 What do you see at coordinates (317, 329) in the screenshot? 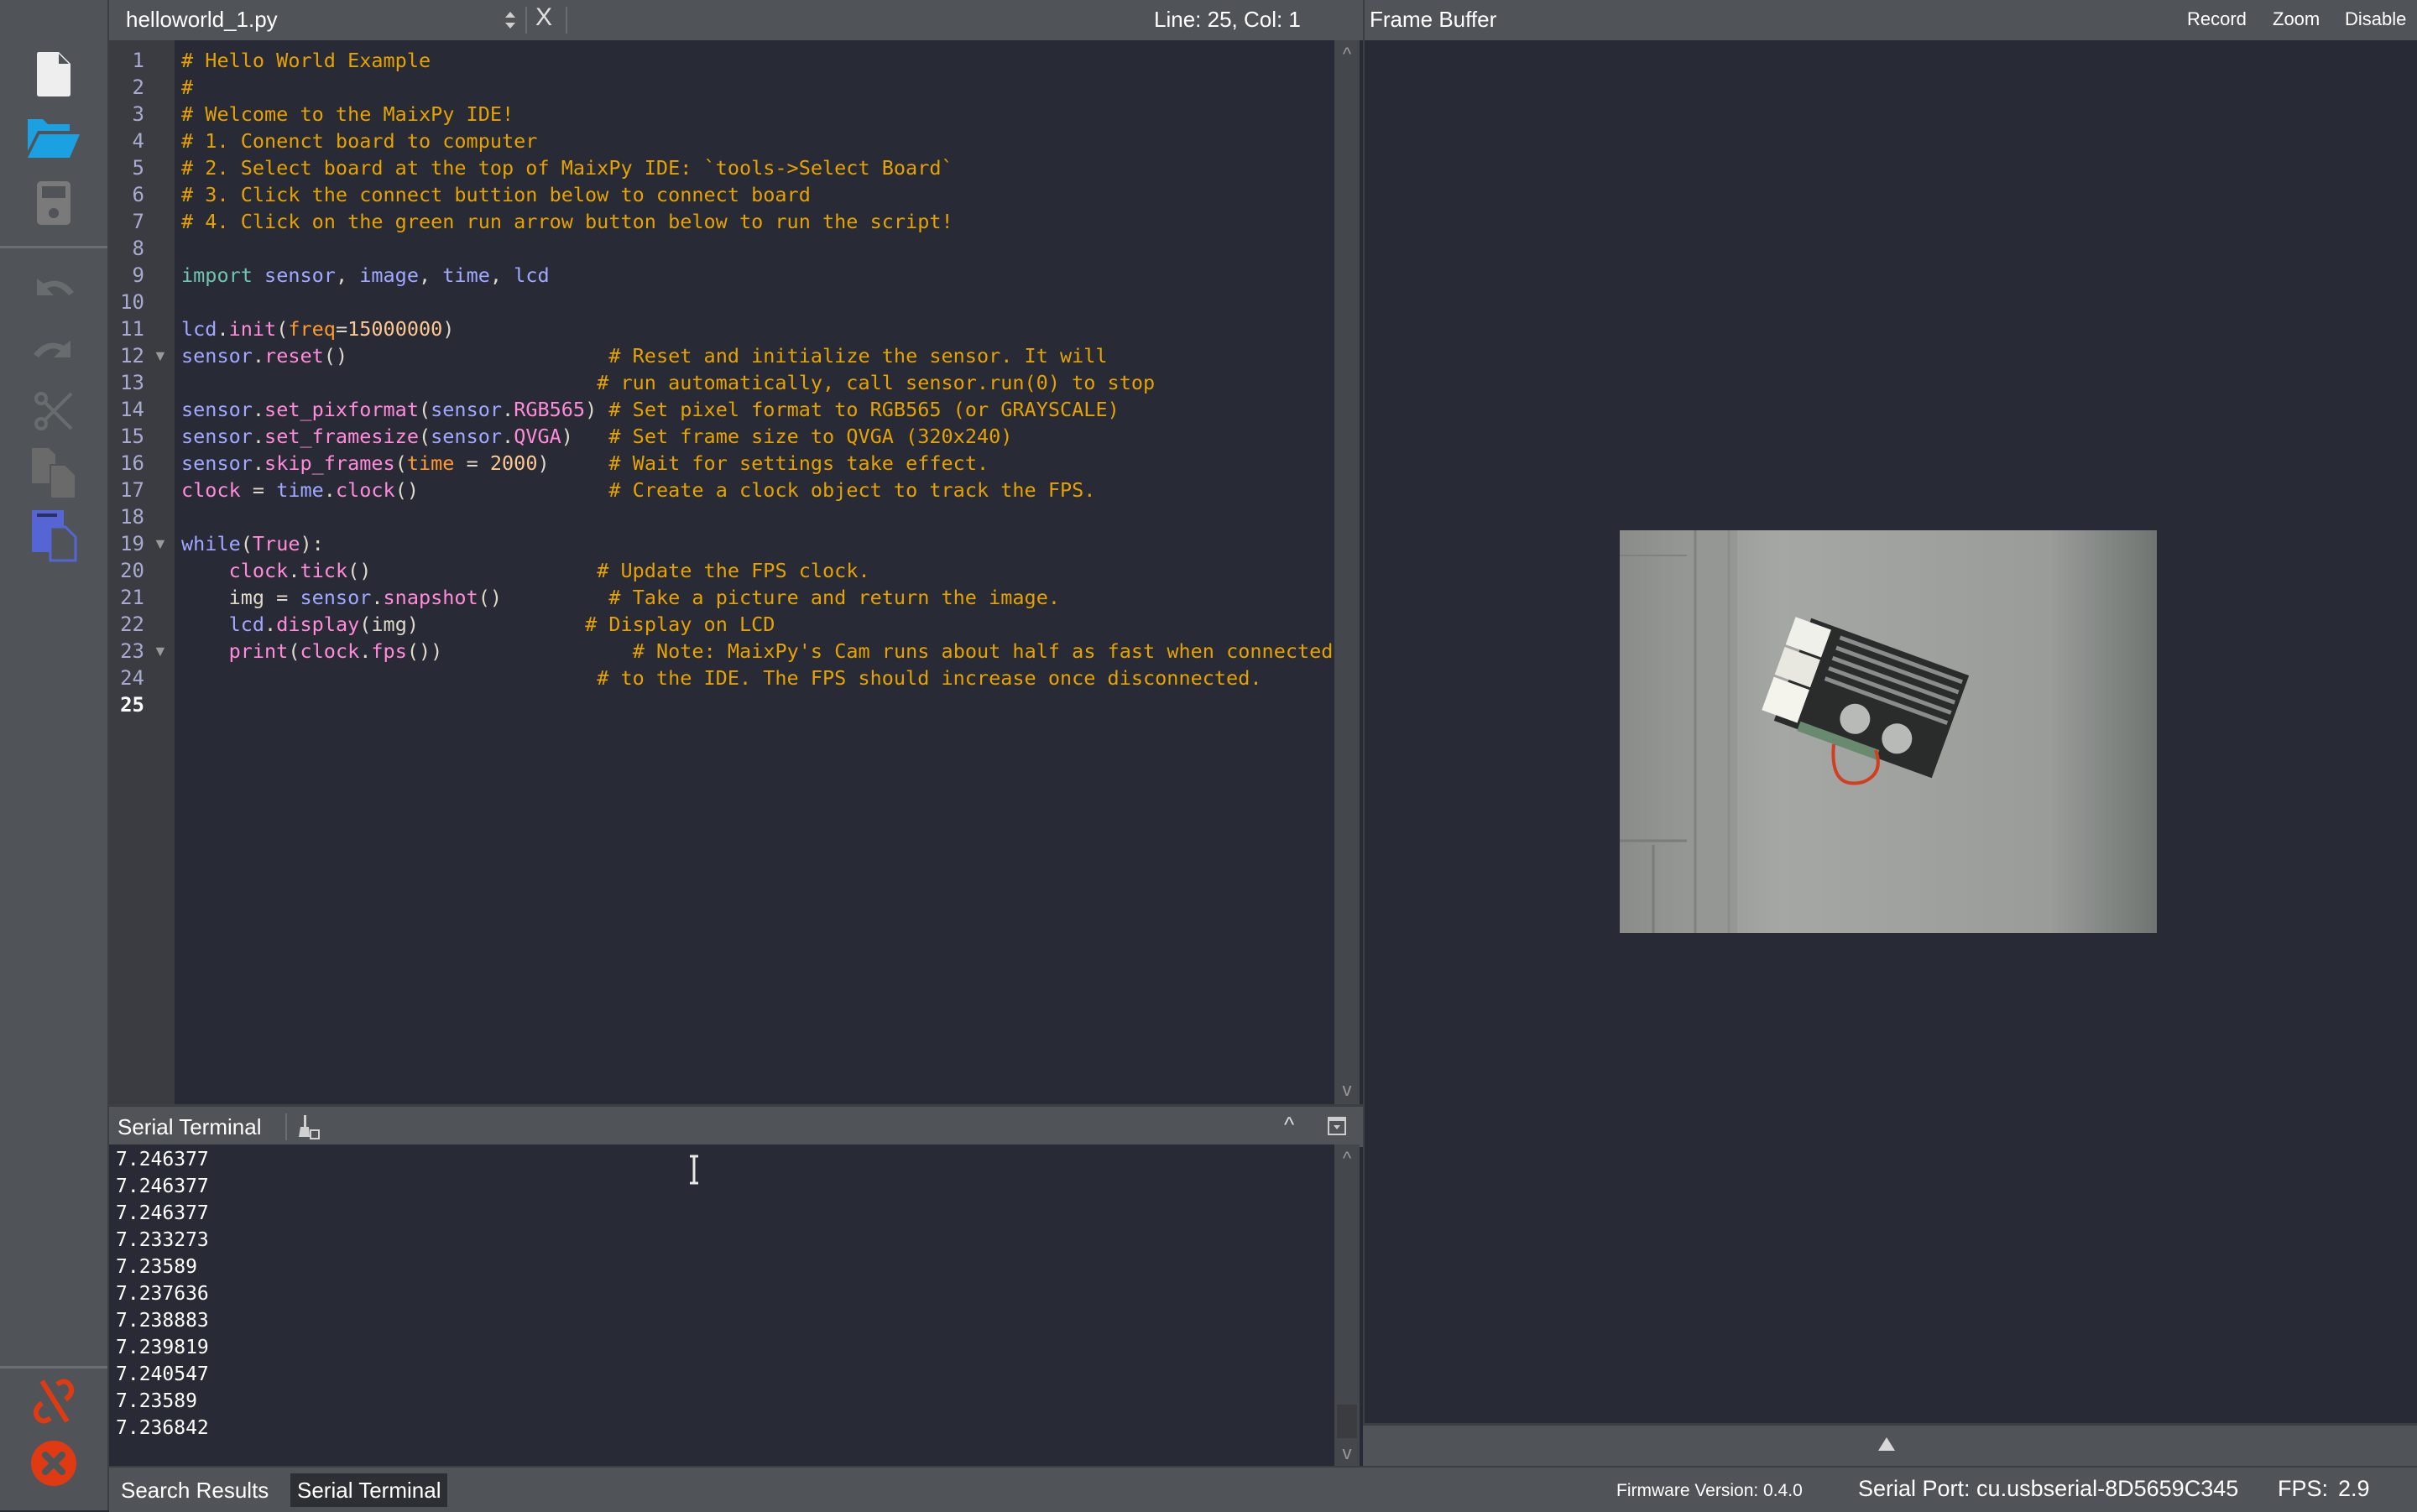
I see `code-line: lcd.init(freq=15000000)` at bounding box center [317, 329].